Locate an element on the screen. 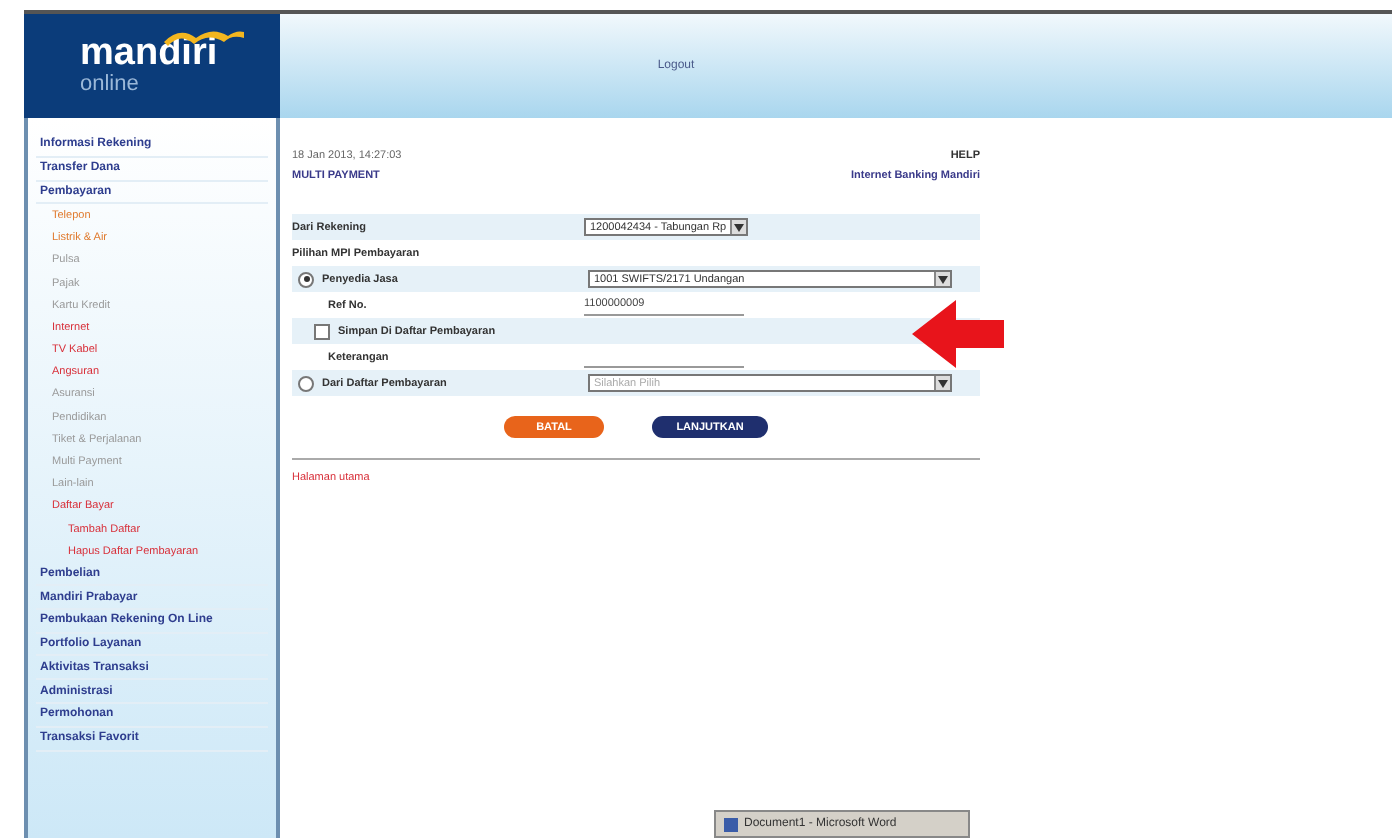 Image resolution: width=1392 pixels, height=838 pixels. document-icon is located at coordinates (731, 824).